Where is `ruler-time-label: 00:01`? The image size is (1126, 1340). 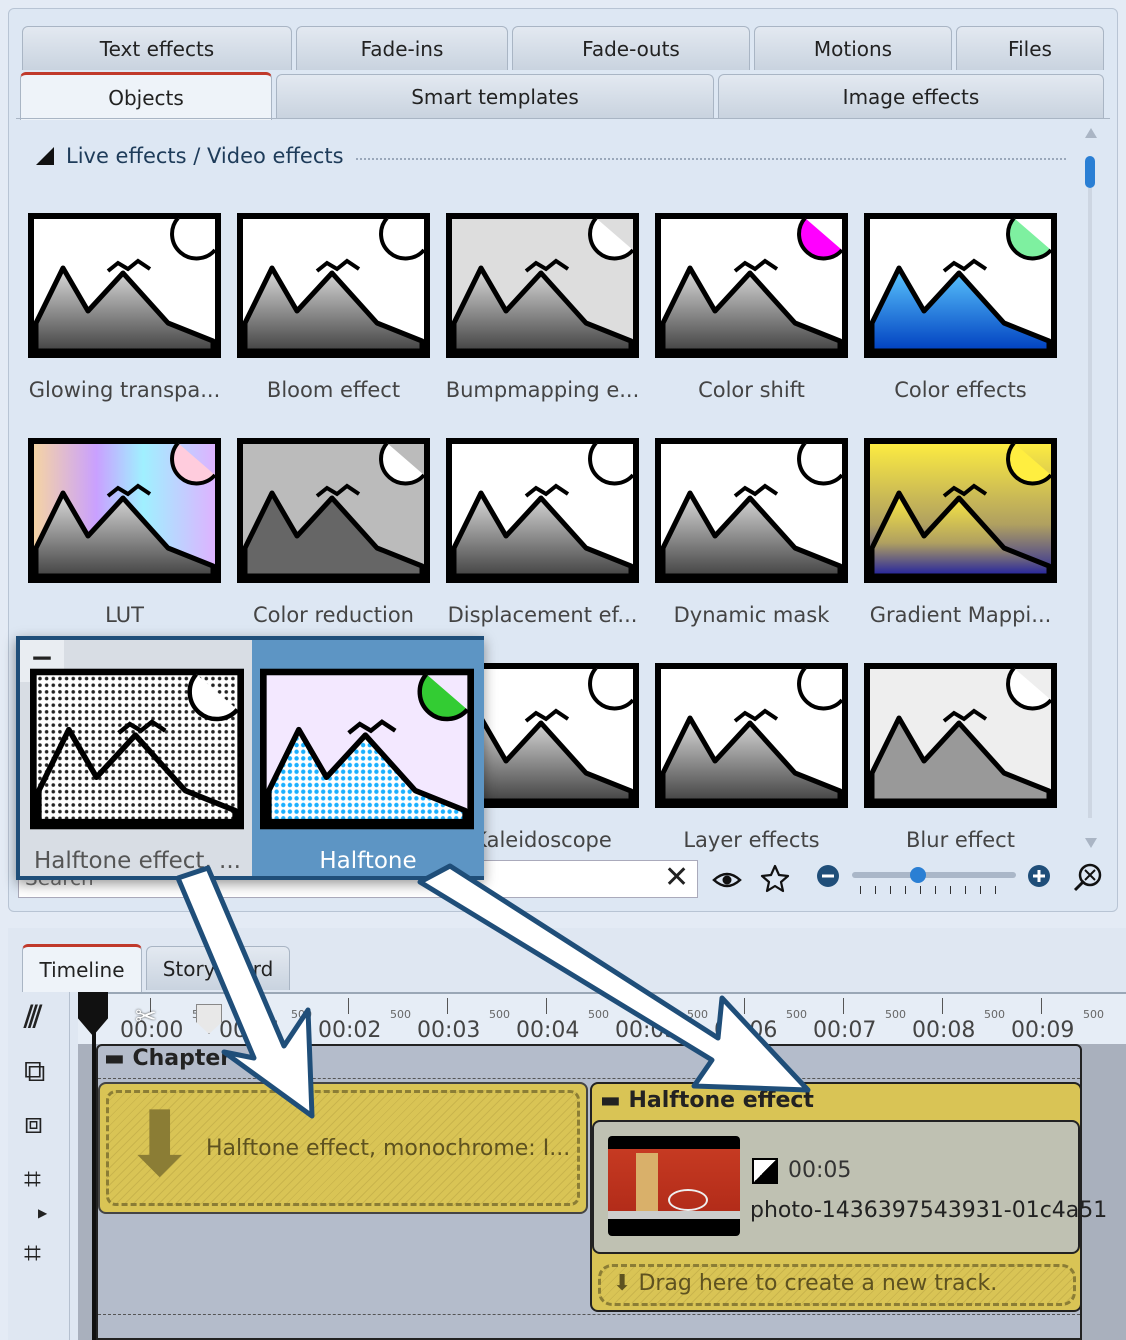
ruler-time-label: 00:01 is located at coordinates (251, 1030).